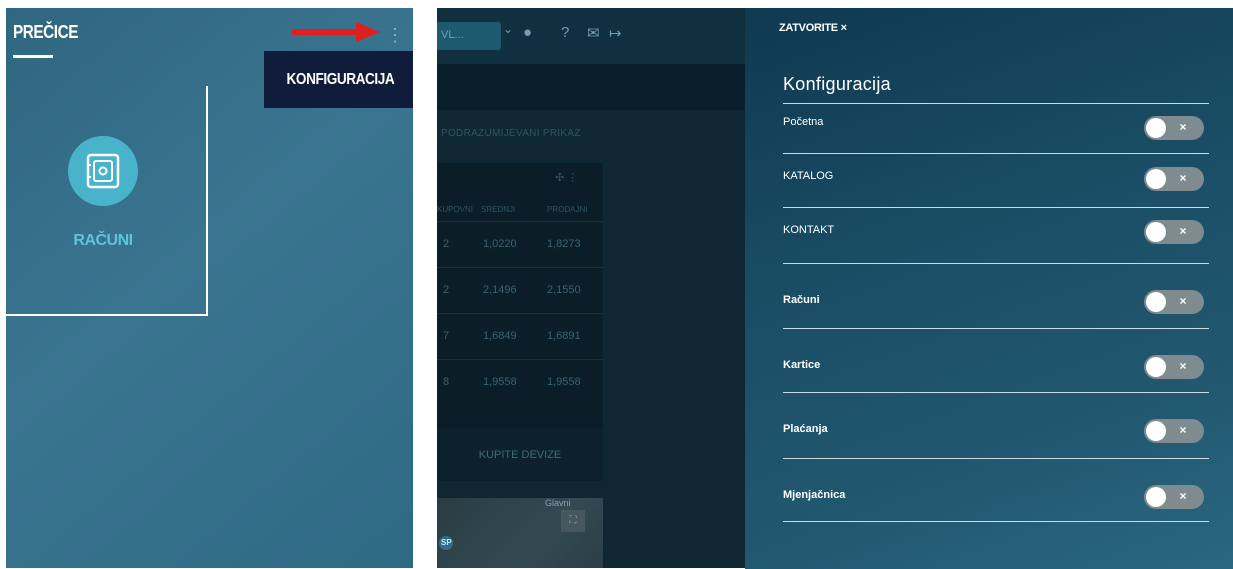 This screenshot has height=569, width=1233. Describe the element at coordinates (564, 336) in the screenshot. I see `table-cell: 1,6891` at that location.